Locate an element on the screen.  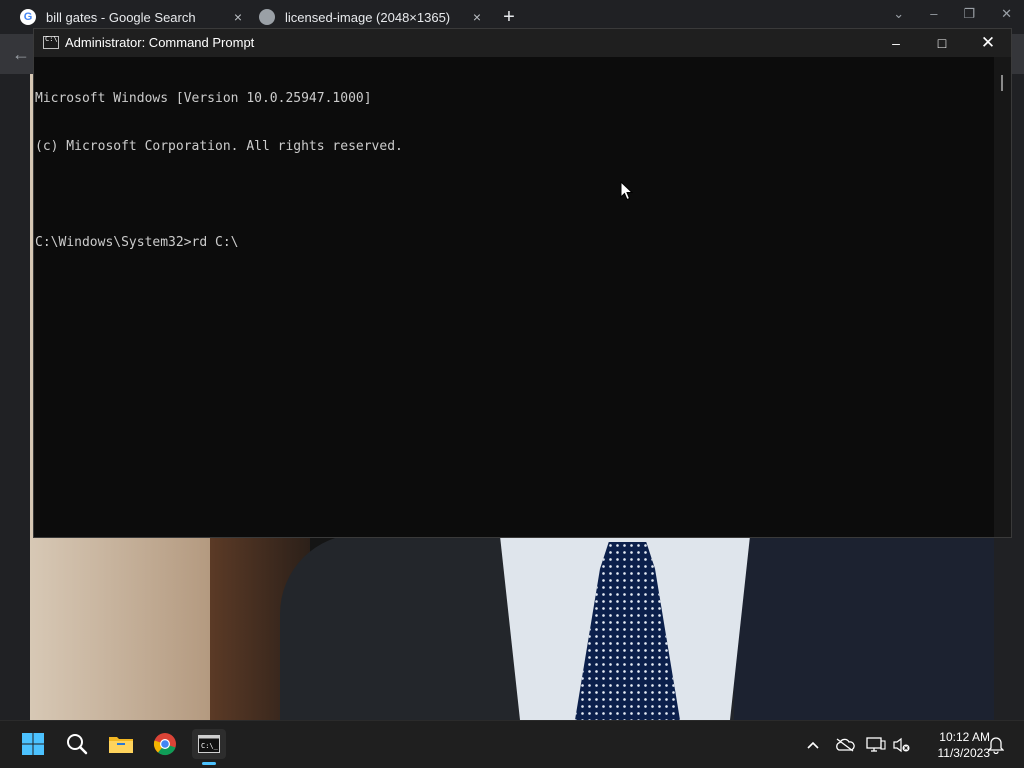
clock-time: 10:12 AM is located at coordinates (964, 737).